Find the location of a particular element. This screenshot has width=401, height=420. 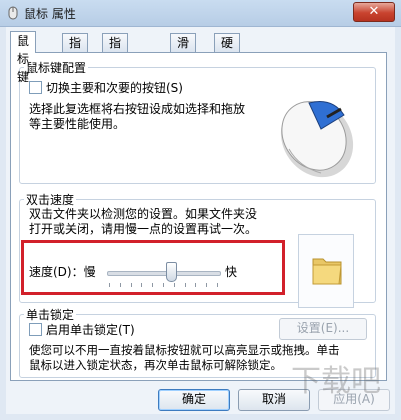

watermark-logo: 下载吧 is located at coordinates (336, 381).